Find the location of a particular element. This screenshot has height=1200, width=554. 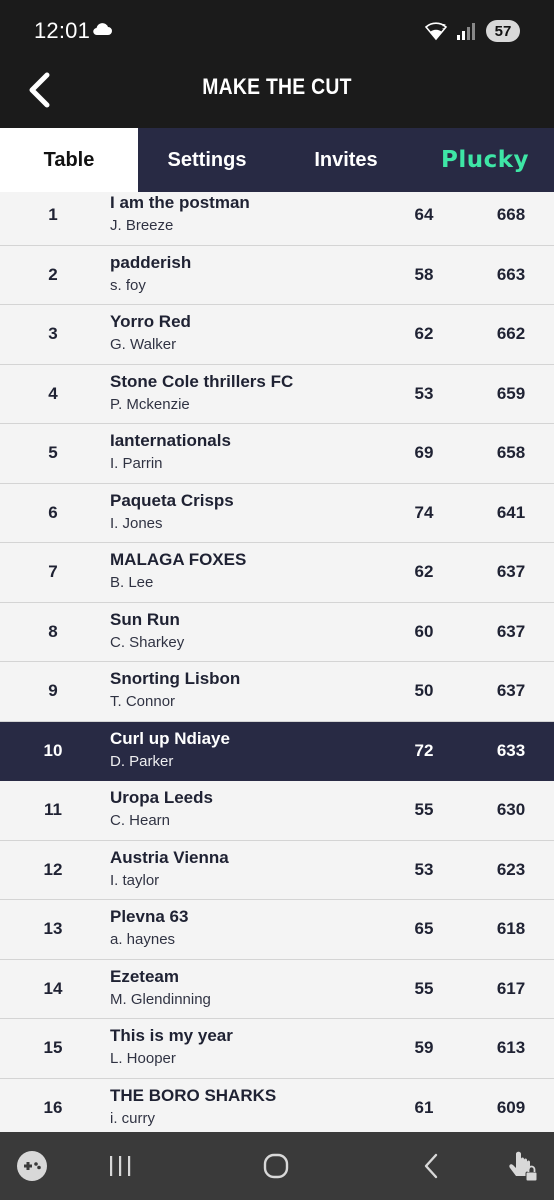

row-gameweek-points: 60 is located at coordinates (424, 631).